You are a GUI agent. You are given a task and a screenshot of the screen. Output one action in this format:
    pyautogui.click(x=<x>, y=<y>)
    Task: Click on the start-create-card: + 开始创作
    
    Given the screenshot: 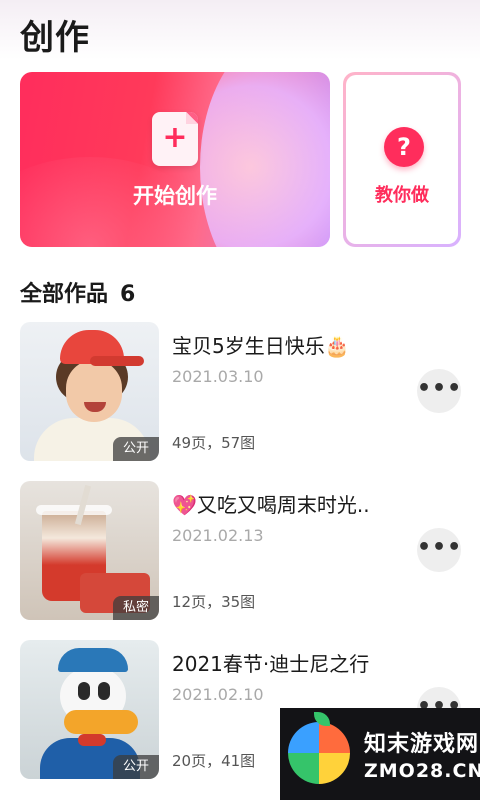 What is the action you would take?
    pyautogui.click(x=175, y=159)
    